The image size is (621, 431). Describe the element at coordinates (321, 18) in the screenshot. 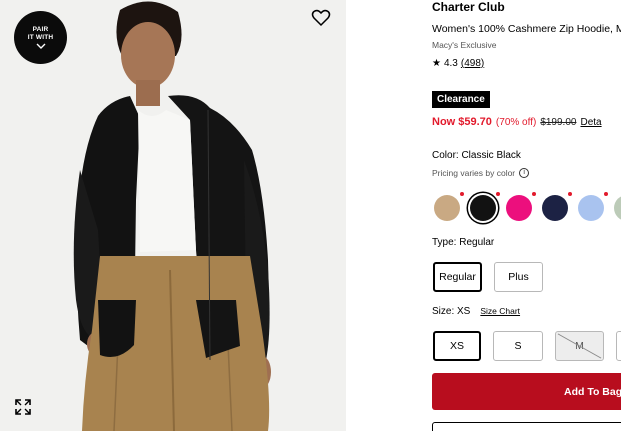

I see `heart-icon` at that location.